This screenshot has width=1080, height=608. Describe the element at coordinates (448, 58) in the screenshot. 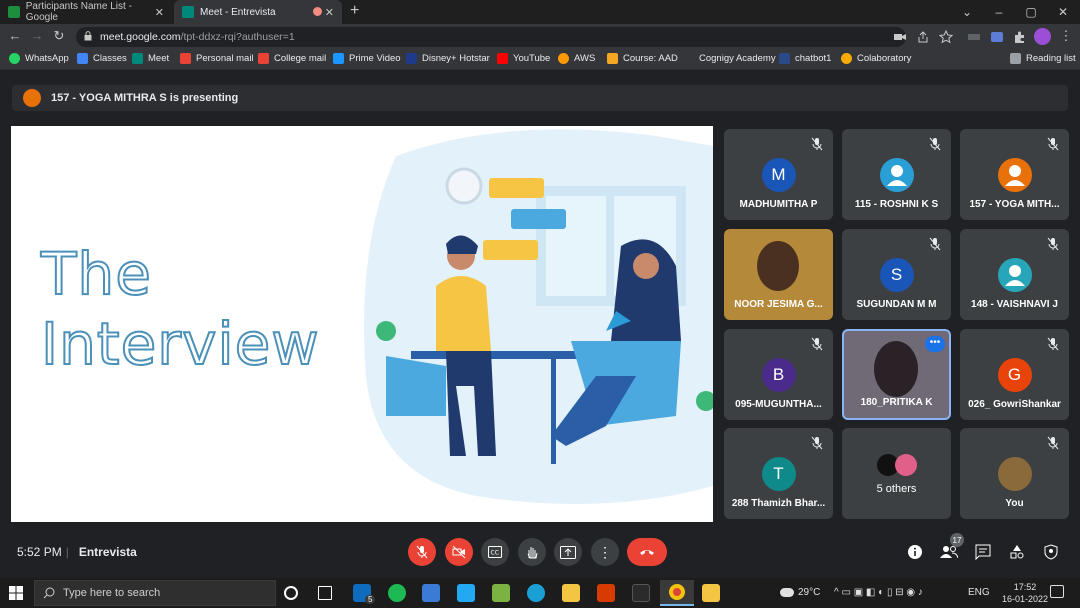

I see `bookmark-disney-hotstar: Disney+ Hotstar` at that location.